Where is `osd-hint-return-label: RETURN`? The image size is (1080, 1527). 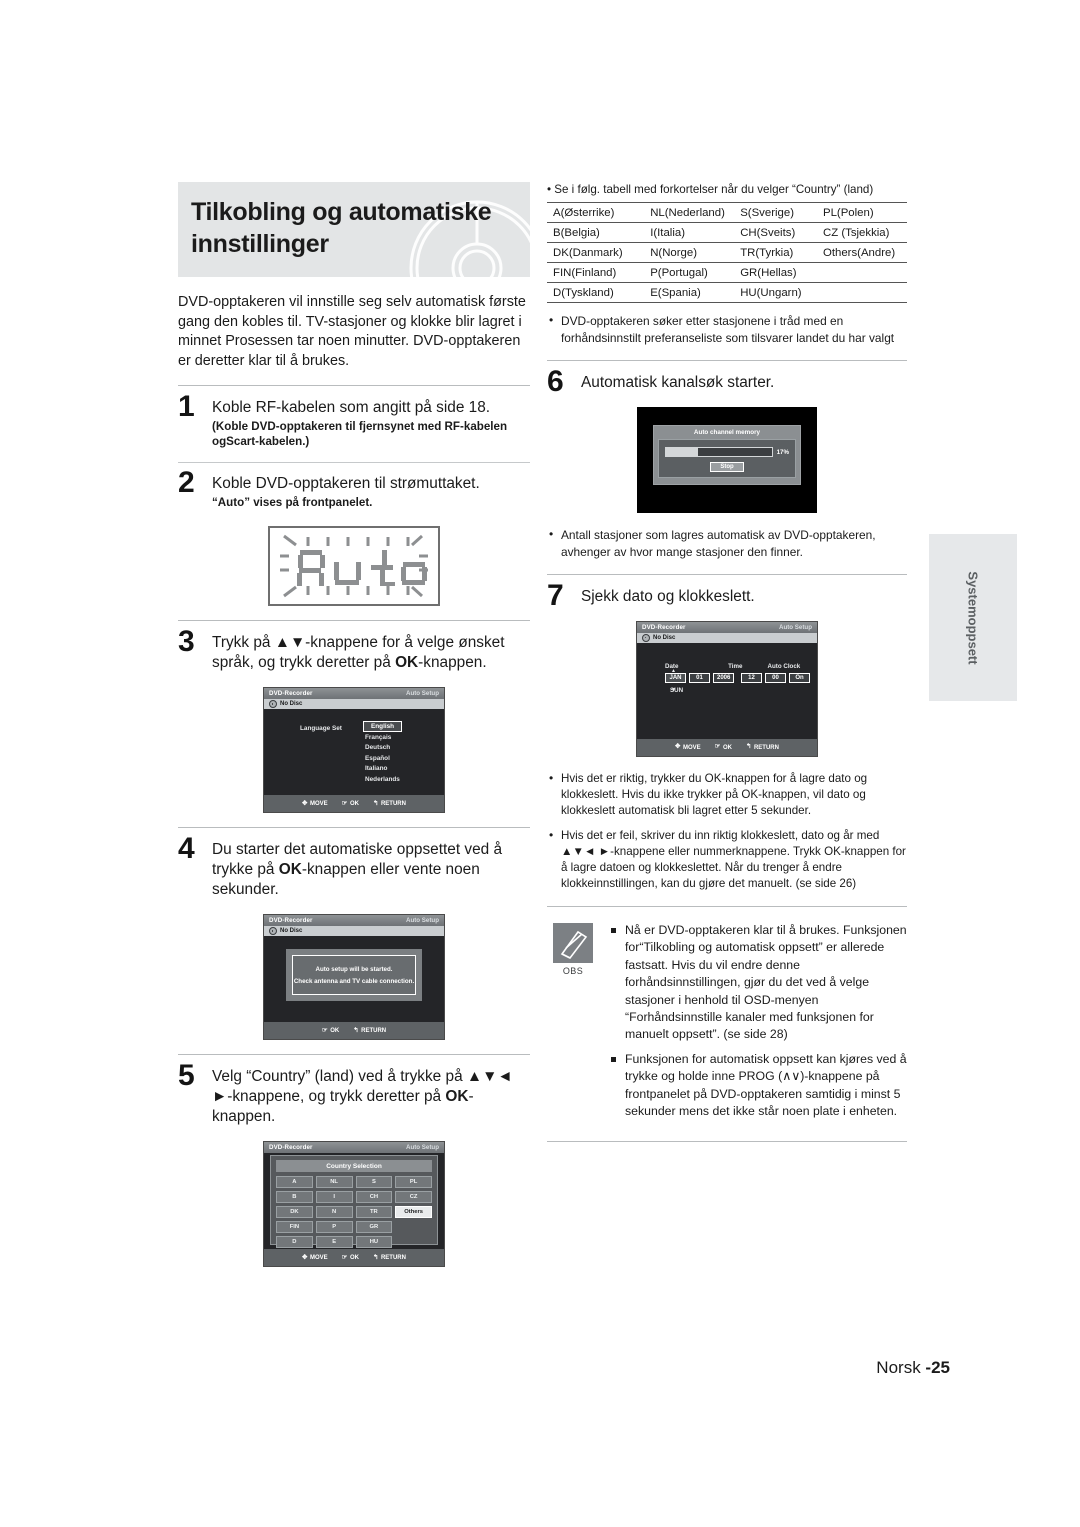 osd-hint-return-label: RETURN is located at coordinates (766, 747).